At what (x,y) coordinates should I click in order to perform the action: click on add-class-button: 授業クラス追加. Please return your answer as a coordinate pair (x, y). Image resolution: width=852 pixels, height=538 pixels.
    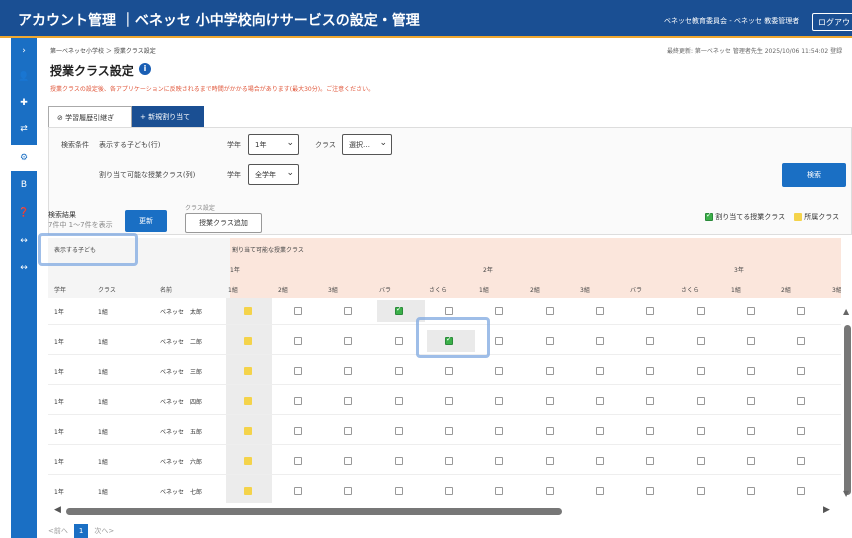
    Looking at the image, I should click on (223, 223).